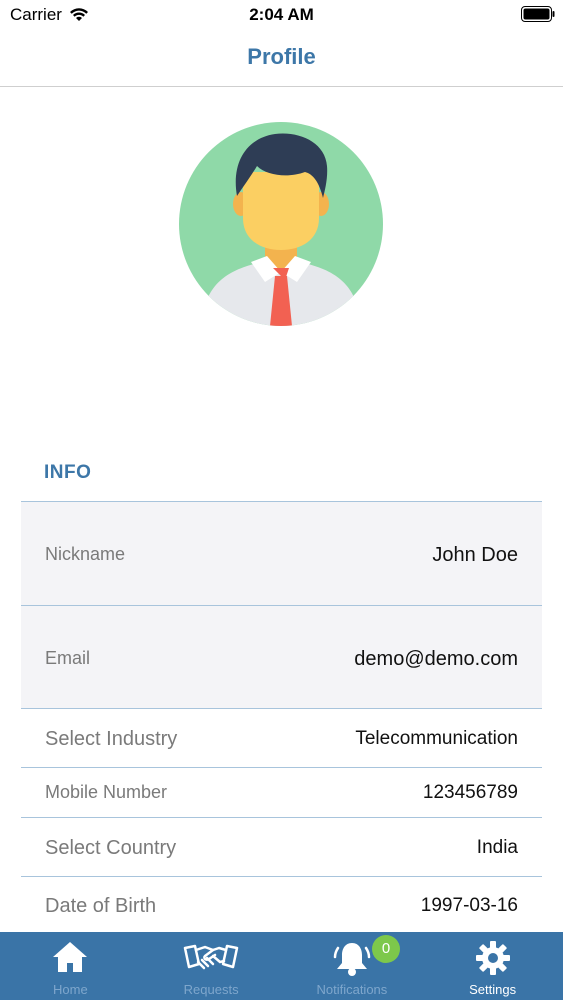 The image size is (563, 1000). I want to click on bell-icon, so click(352, 959).